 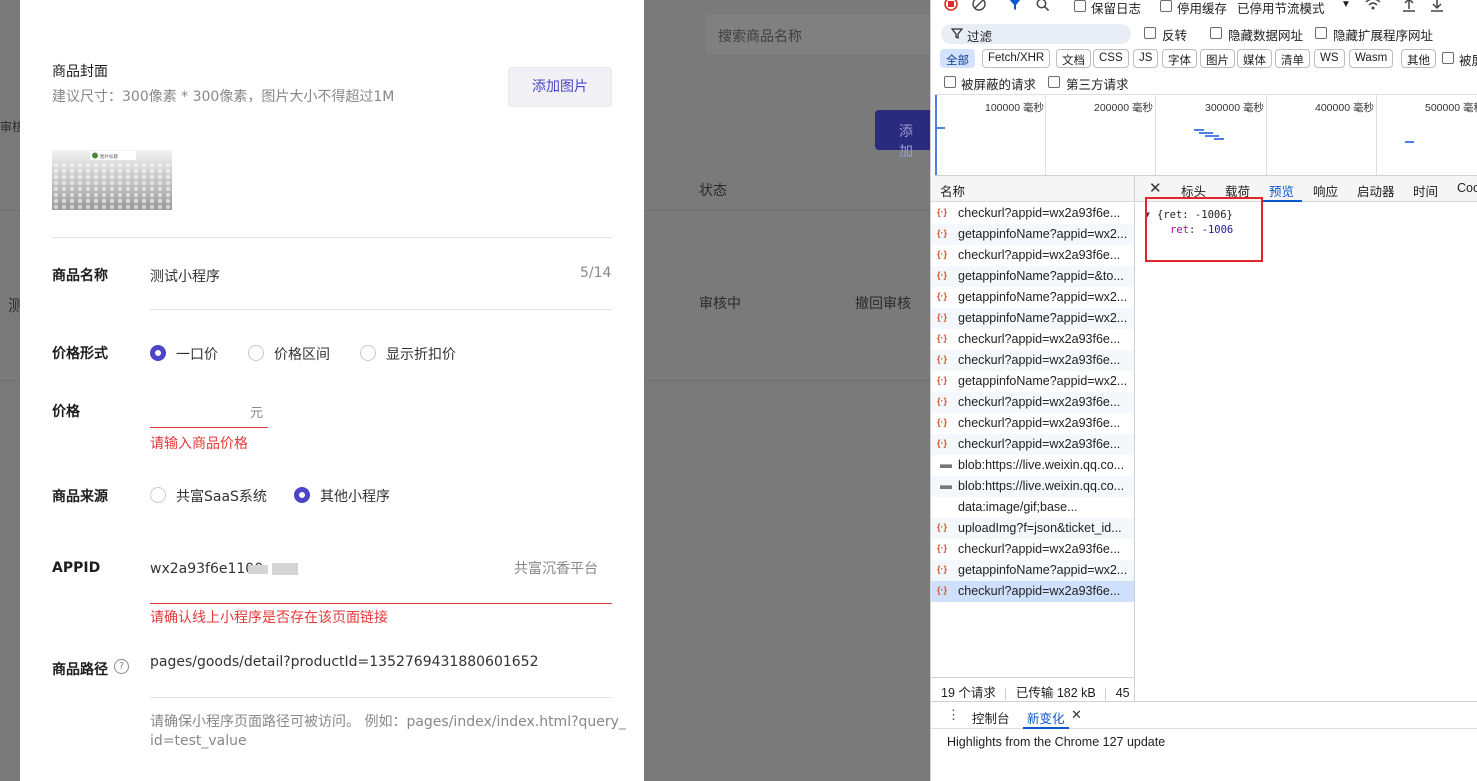 I want to click on chip-all: 全部, so click(x=957, y=58).